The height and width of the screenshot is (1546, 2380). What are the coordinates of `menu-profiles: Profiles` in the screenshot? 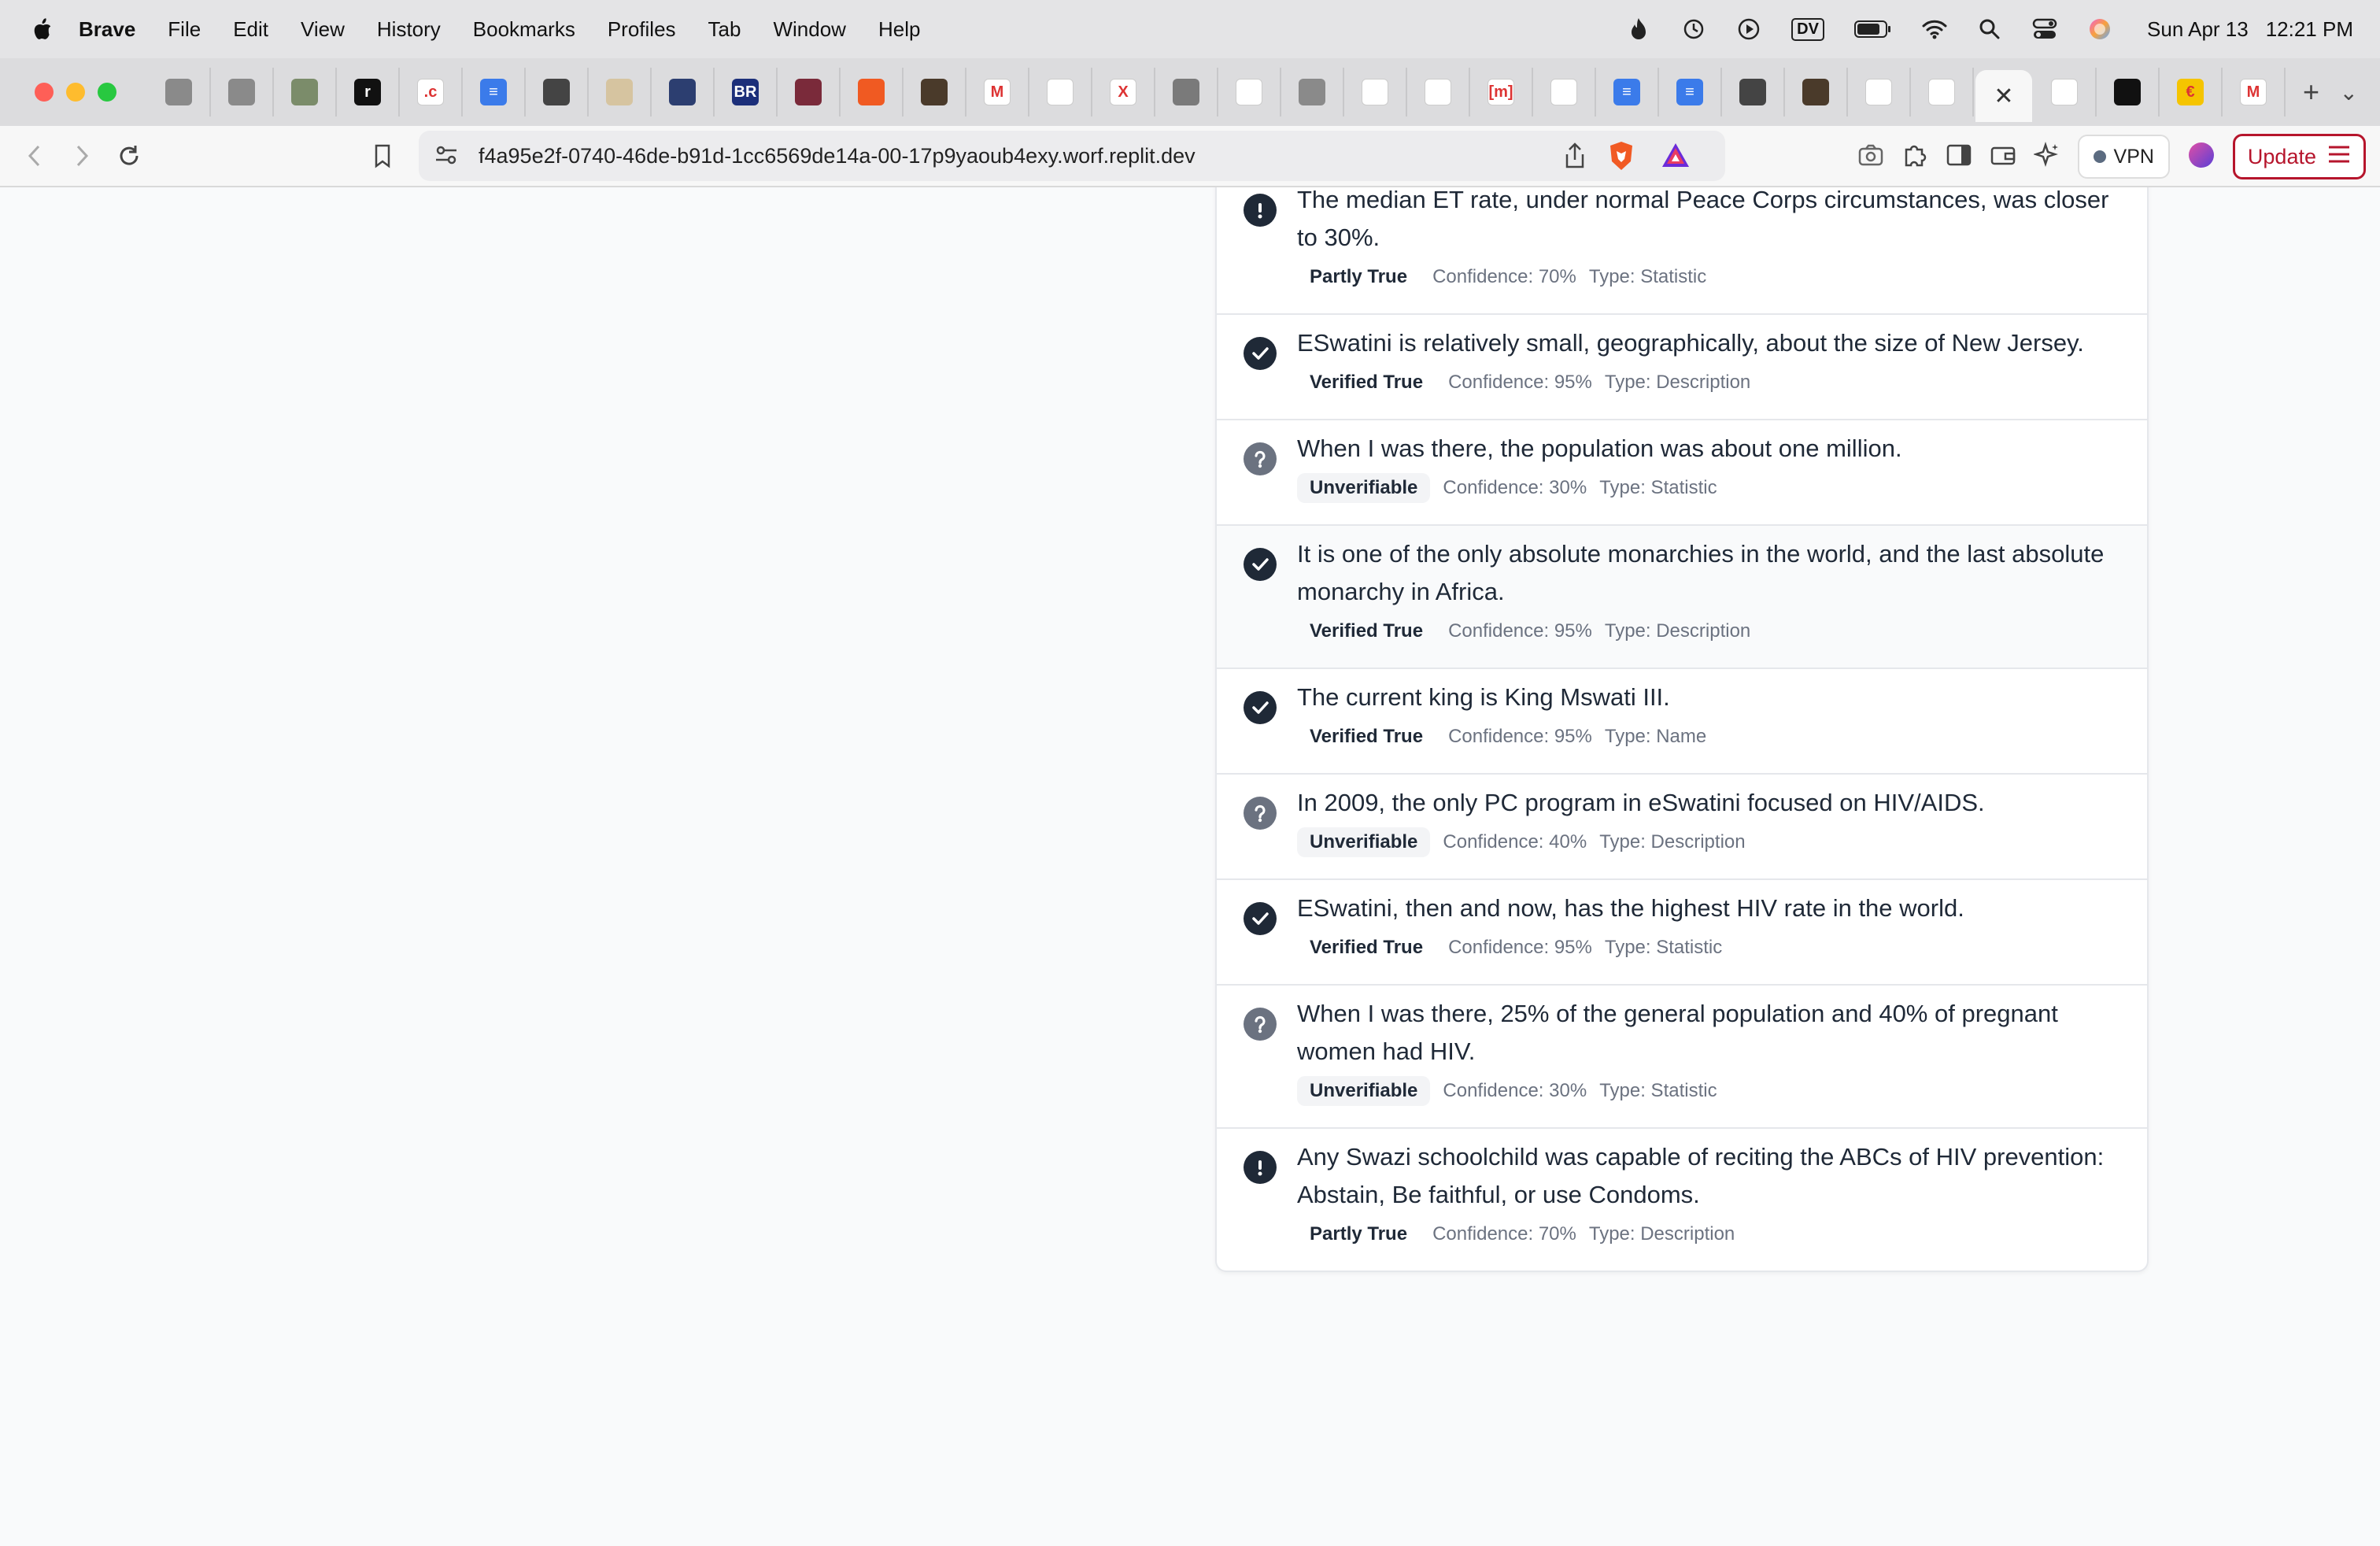 It's located at (642, 29).